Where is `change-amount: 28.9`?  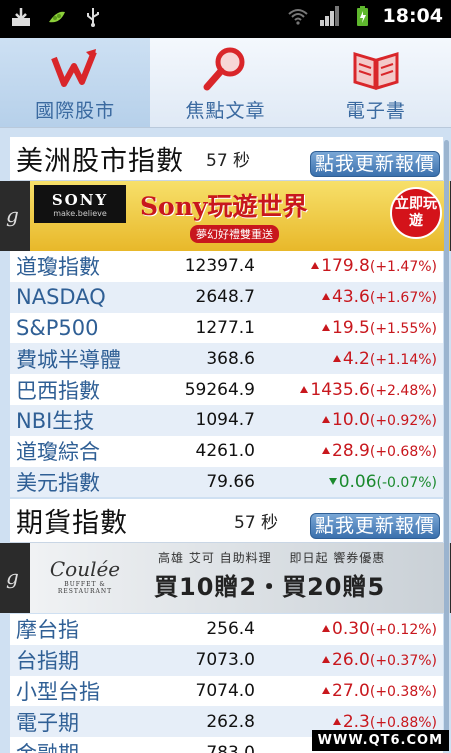
change-amount: 28.9 is located at coordinates (351, 451).